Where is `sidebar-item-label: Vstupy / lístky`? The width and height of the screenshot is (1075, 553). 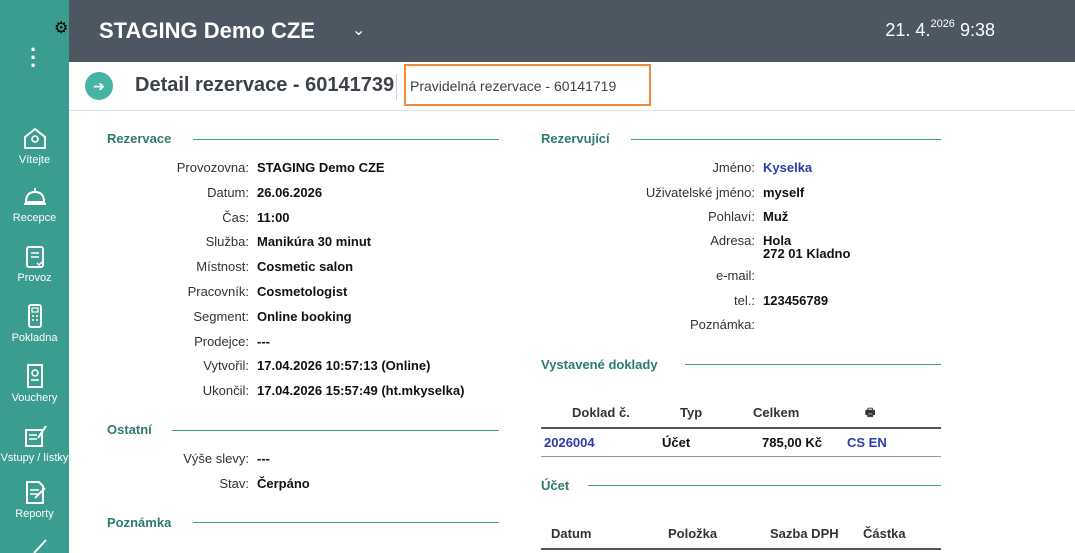 sidebar-item-label: Vstupy / lístky is located at coordinates (34, 458).